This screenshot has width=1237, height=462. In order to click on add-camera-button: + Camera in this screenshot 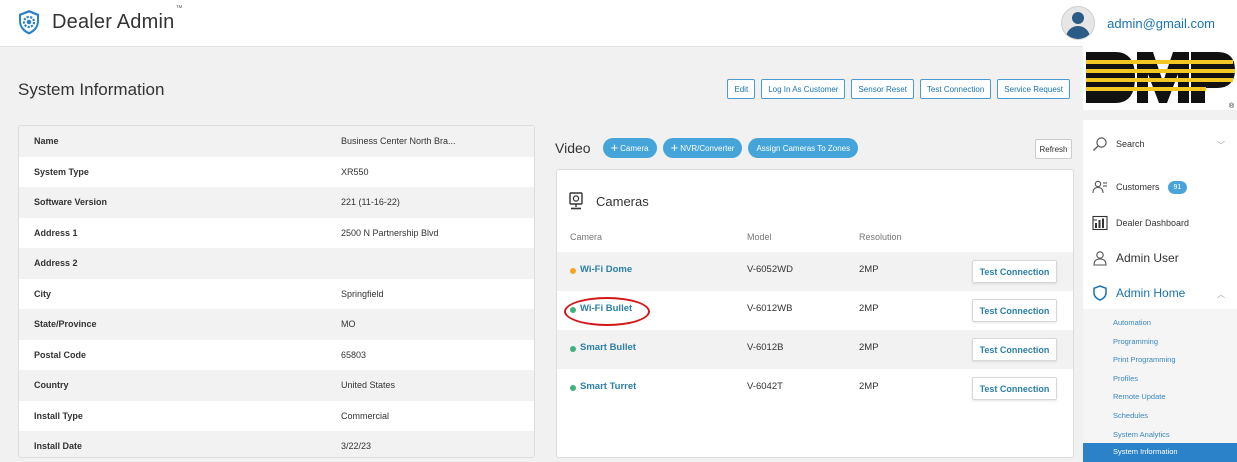, I will do `click(629, 148)`.